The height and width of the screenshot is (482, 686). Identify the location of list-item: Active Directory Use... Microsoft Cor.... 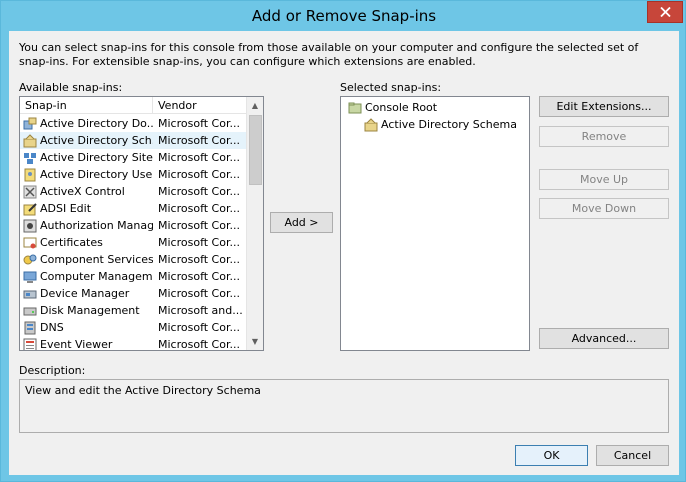
(133, 174).